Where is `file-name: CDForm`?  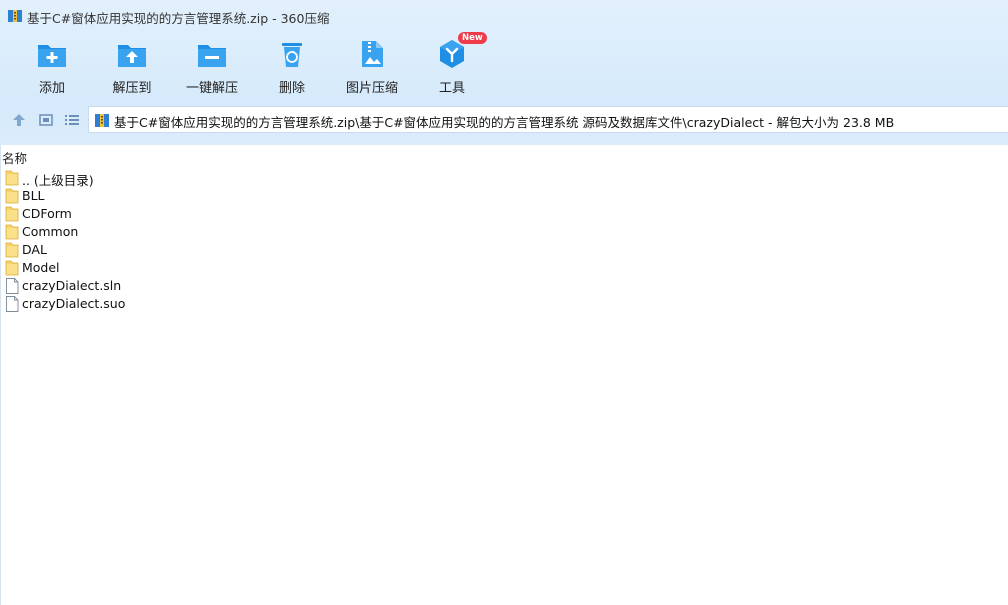
file-name: CDForm is located at coordinates (47, 213).